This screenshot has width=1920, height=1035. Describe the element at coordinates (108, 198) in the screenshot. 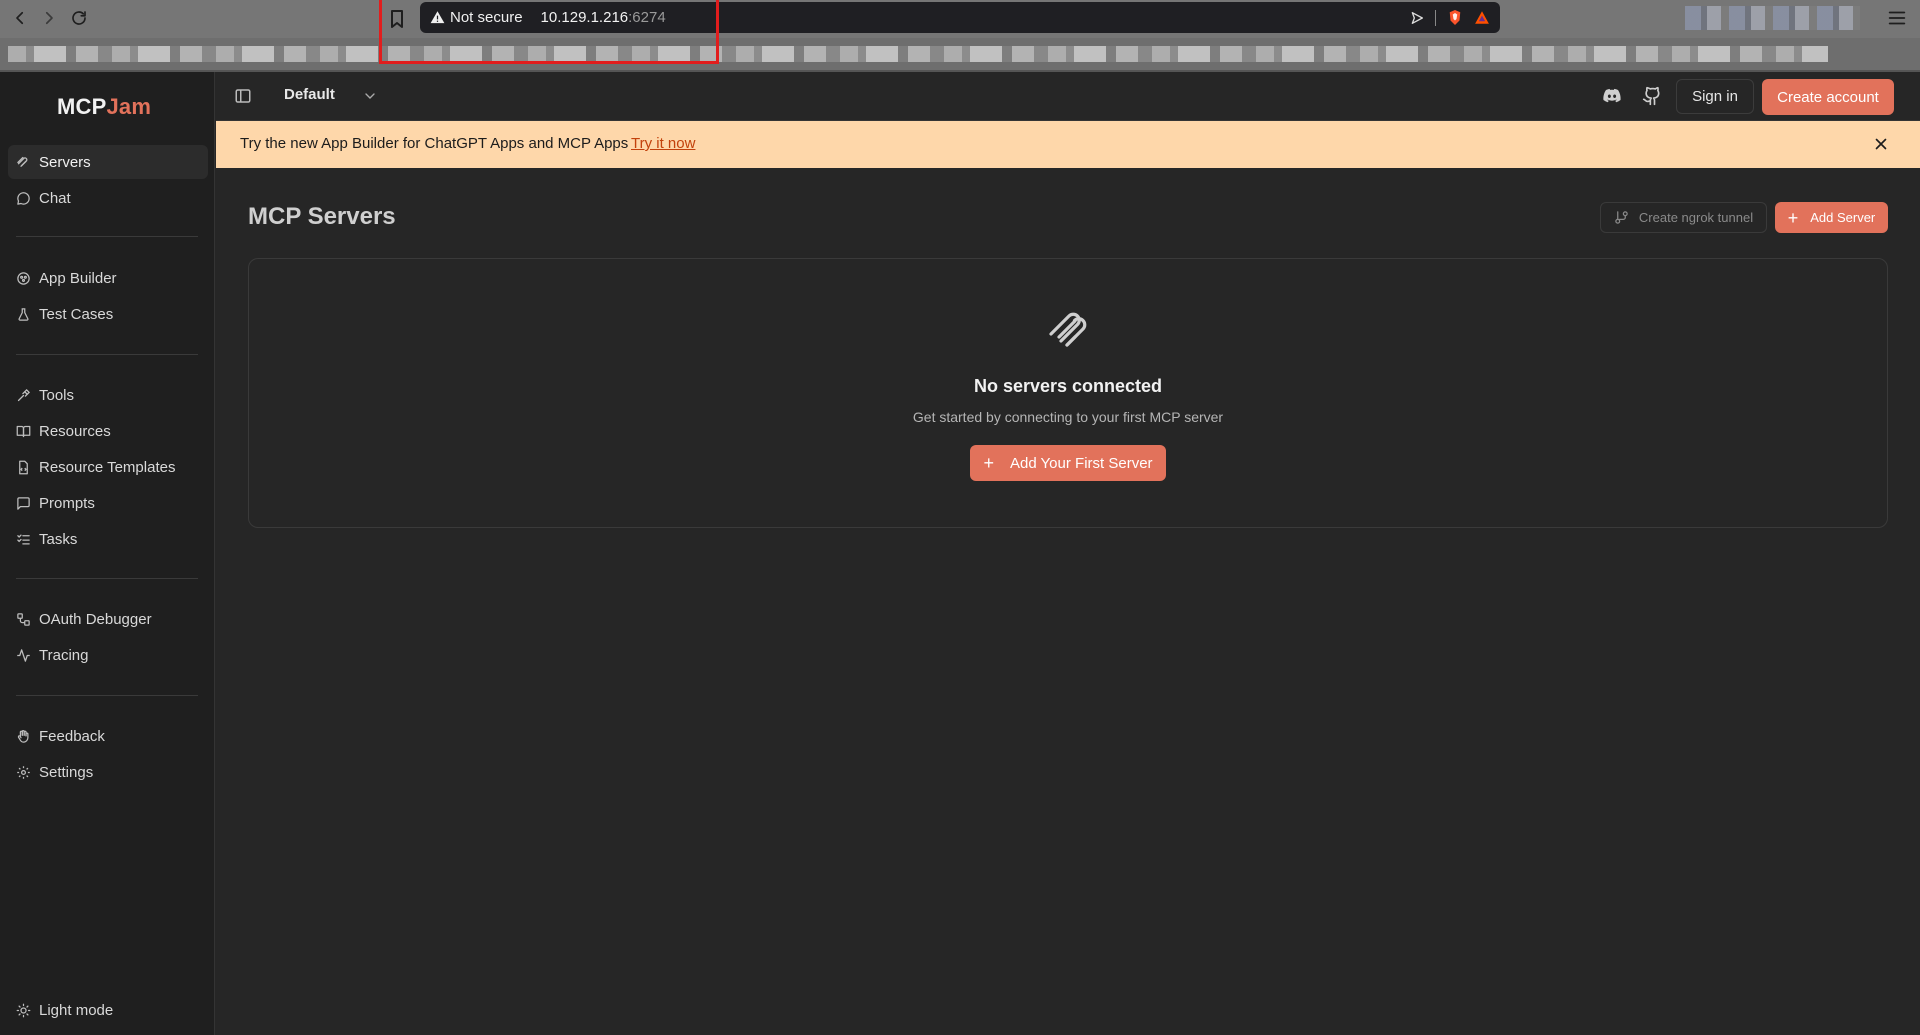

I see `sidebar-item-chat: Chat` at that location.